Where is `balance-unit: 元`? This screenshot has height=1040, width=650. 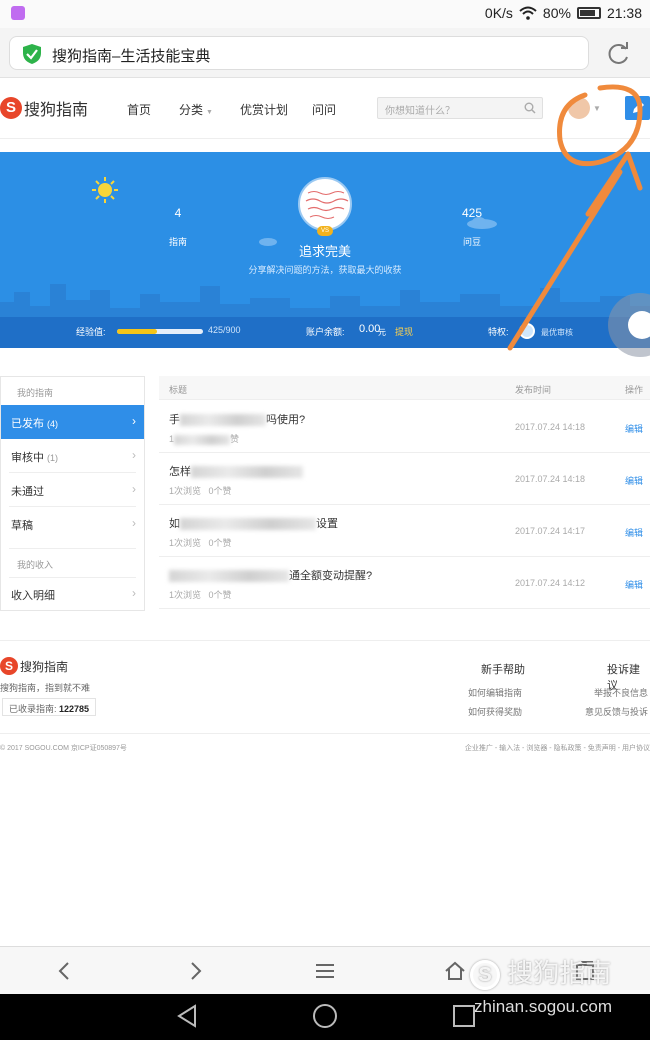 balance-unit: 元 is located at coordinates (382, 332).